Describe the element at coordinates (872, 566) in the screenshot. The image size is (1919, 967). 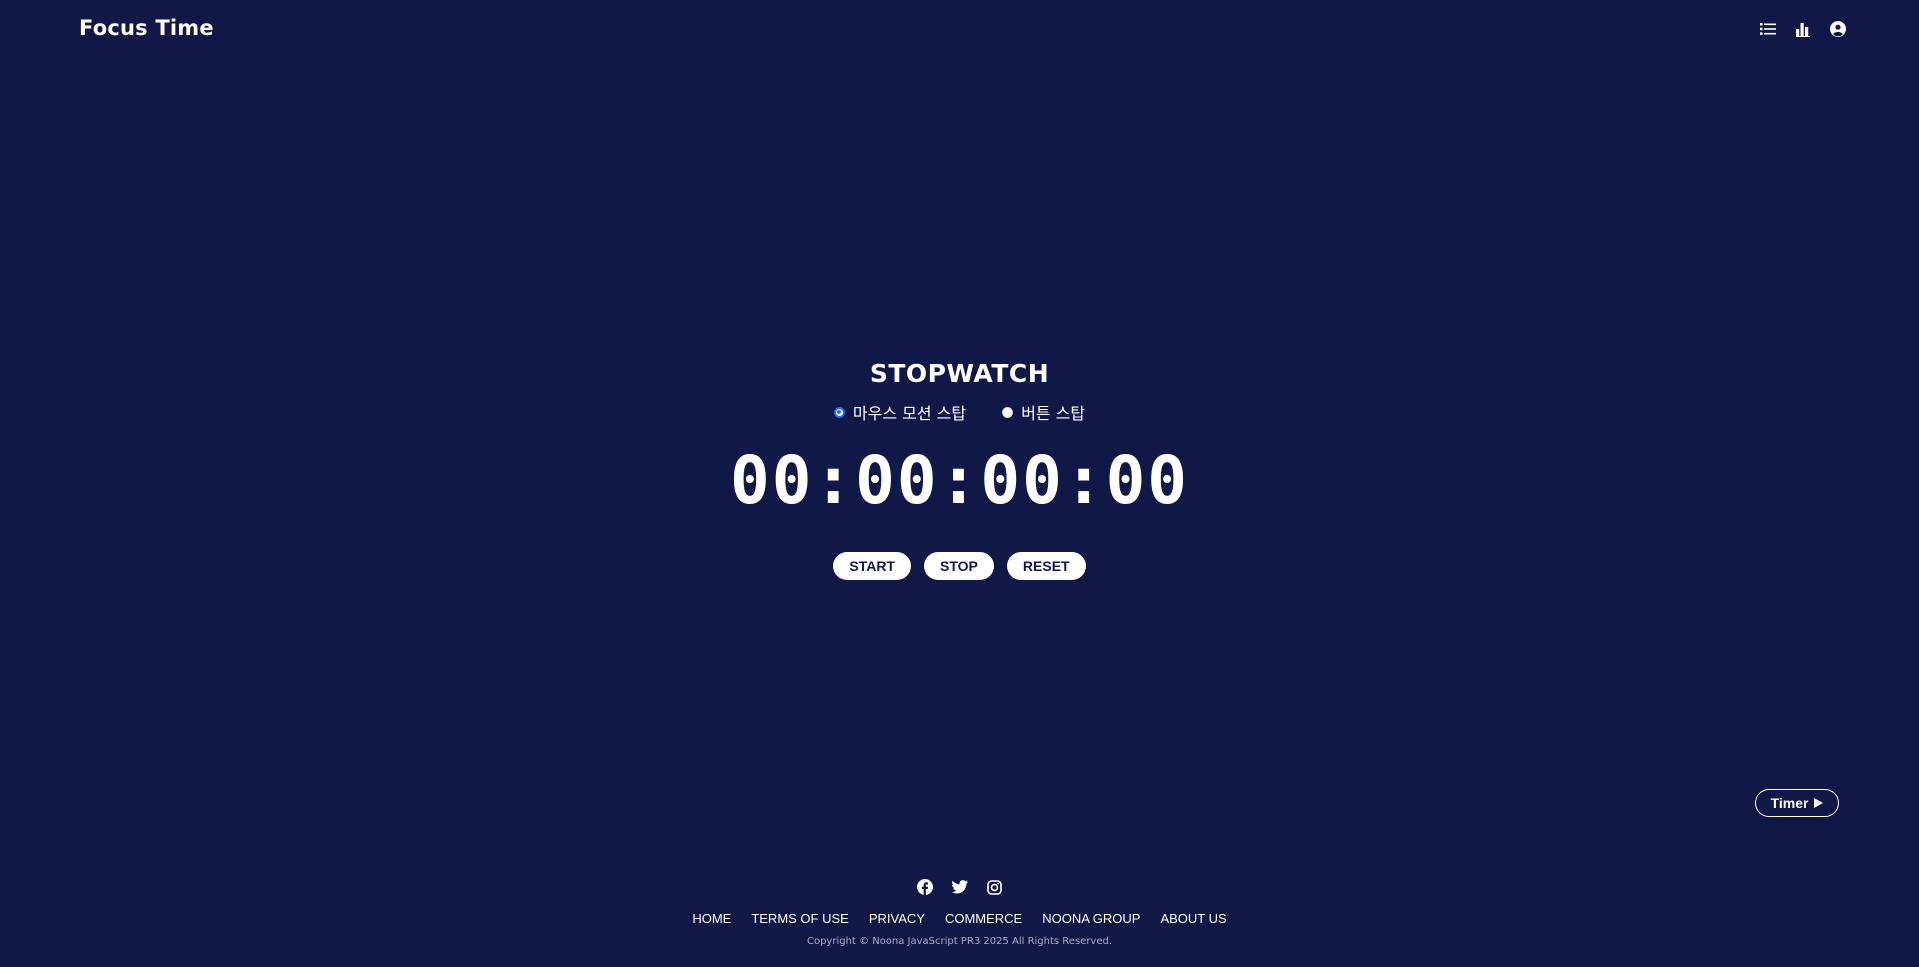
I see `start-button: START` at that location.